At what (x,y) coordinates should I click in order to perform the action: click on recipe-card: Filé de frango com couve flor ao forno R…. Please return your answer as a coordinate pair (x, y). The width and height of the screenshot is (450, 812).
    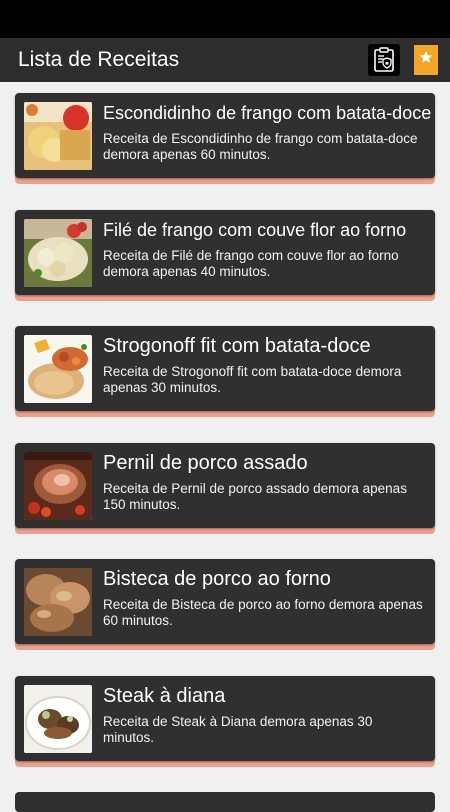
    Looking at the image, I should click on (225, 252).